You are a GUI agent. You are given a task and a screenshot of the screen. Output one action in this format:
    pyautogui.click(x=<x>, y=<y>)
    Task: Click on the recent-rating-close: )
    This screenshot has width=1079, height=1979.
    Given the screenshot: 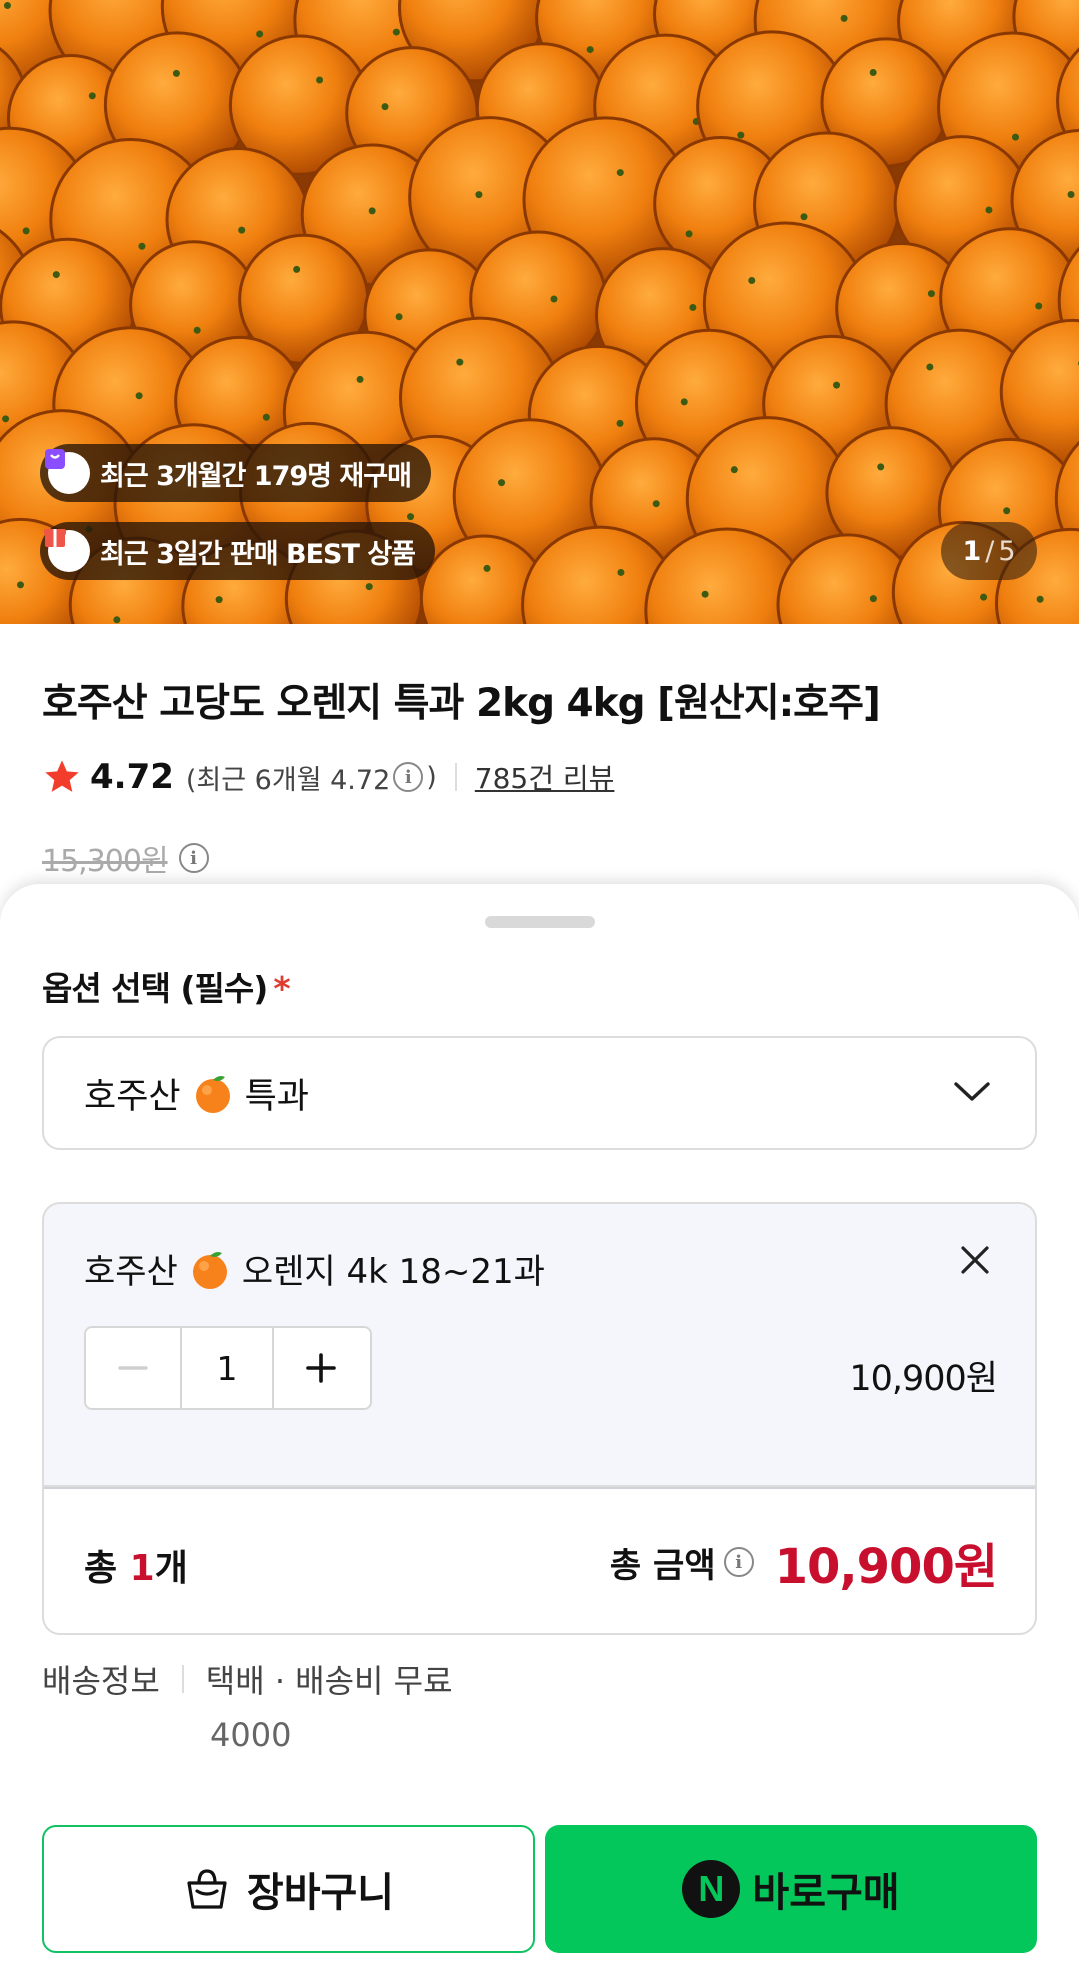 What is the action you would take?
    pyautogui.click(x=431, y=777)
    